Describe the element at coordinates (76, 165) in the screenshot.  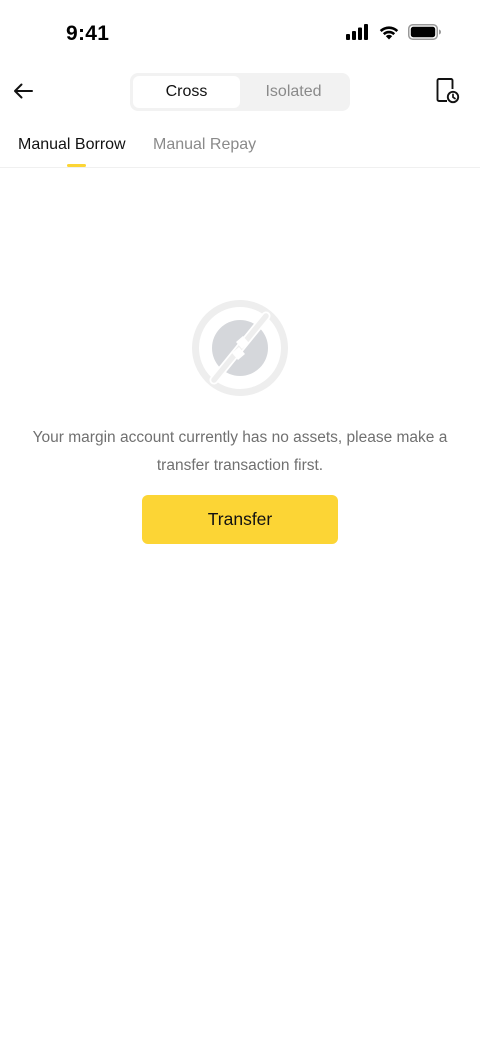
I see `active-tab-indicator` at that location.